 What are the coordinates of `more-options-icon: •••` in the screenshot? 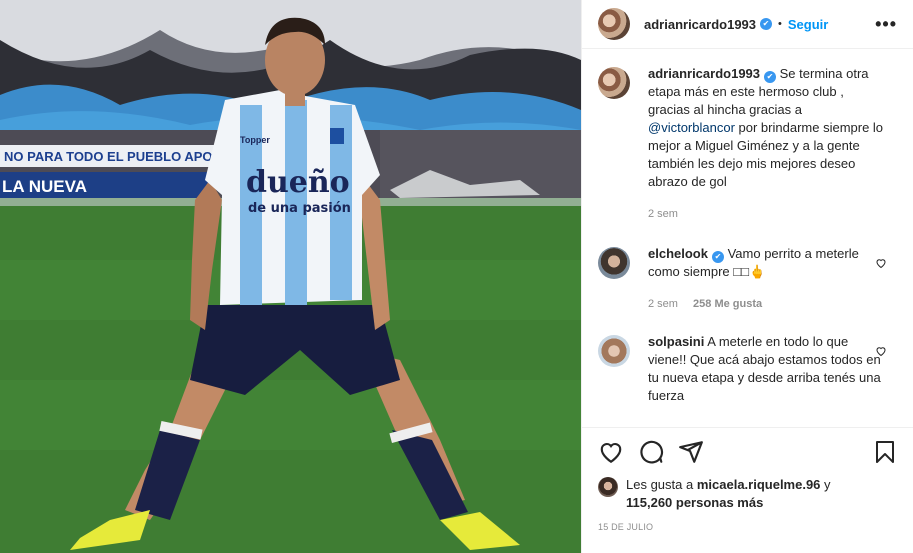 It's located at (886, 24).